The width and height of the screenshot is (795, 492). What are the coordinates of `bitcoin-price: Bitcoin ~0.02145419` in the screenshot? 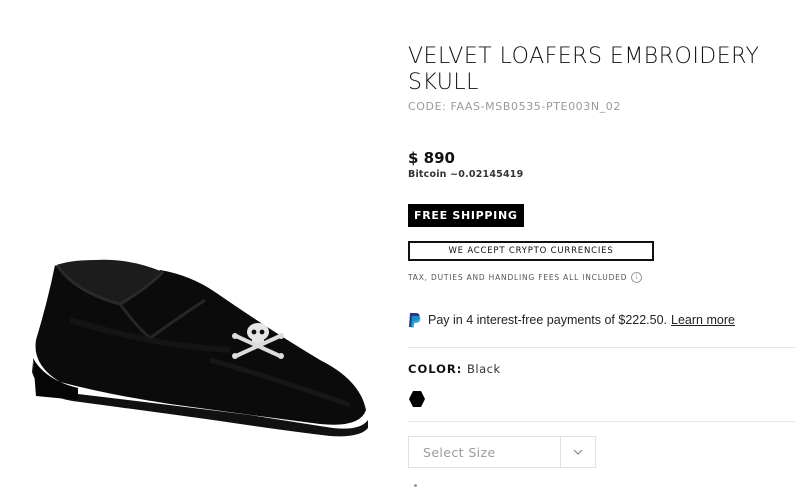 It's located at (466, 174).